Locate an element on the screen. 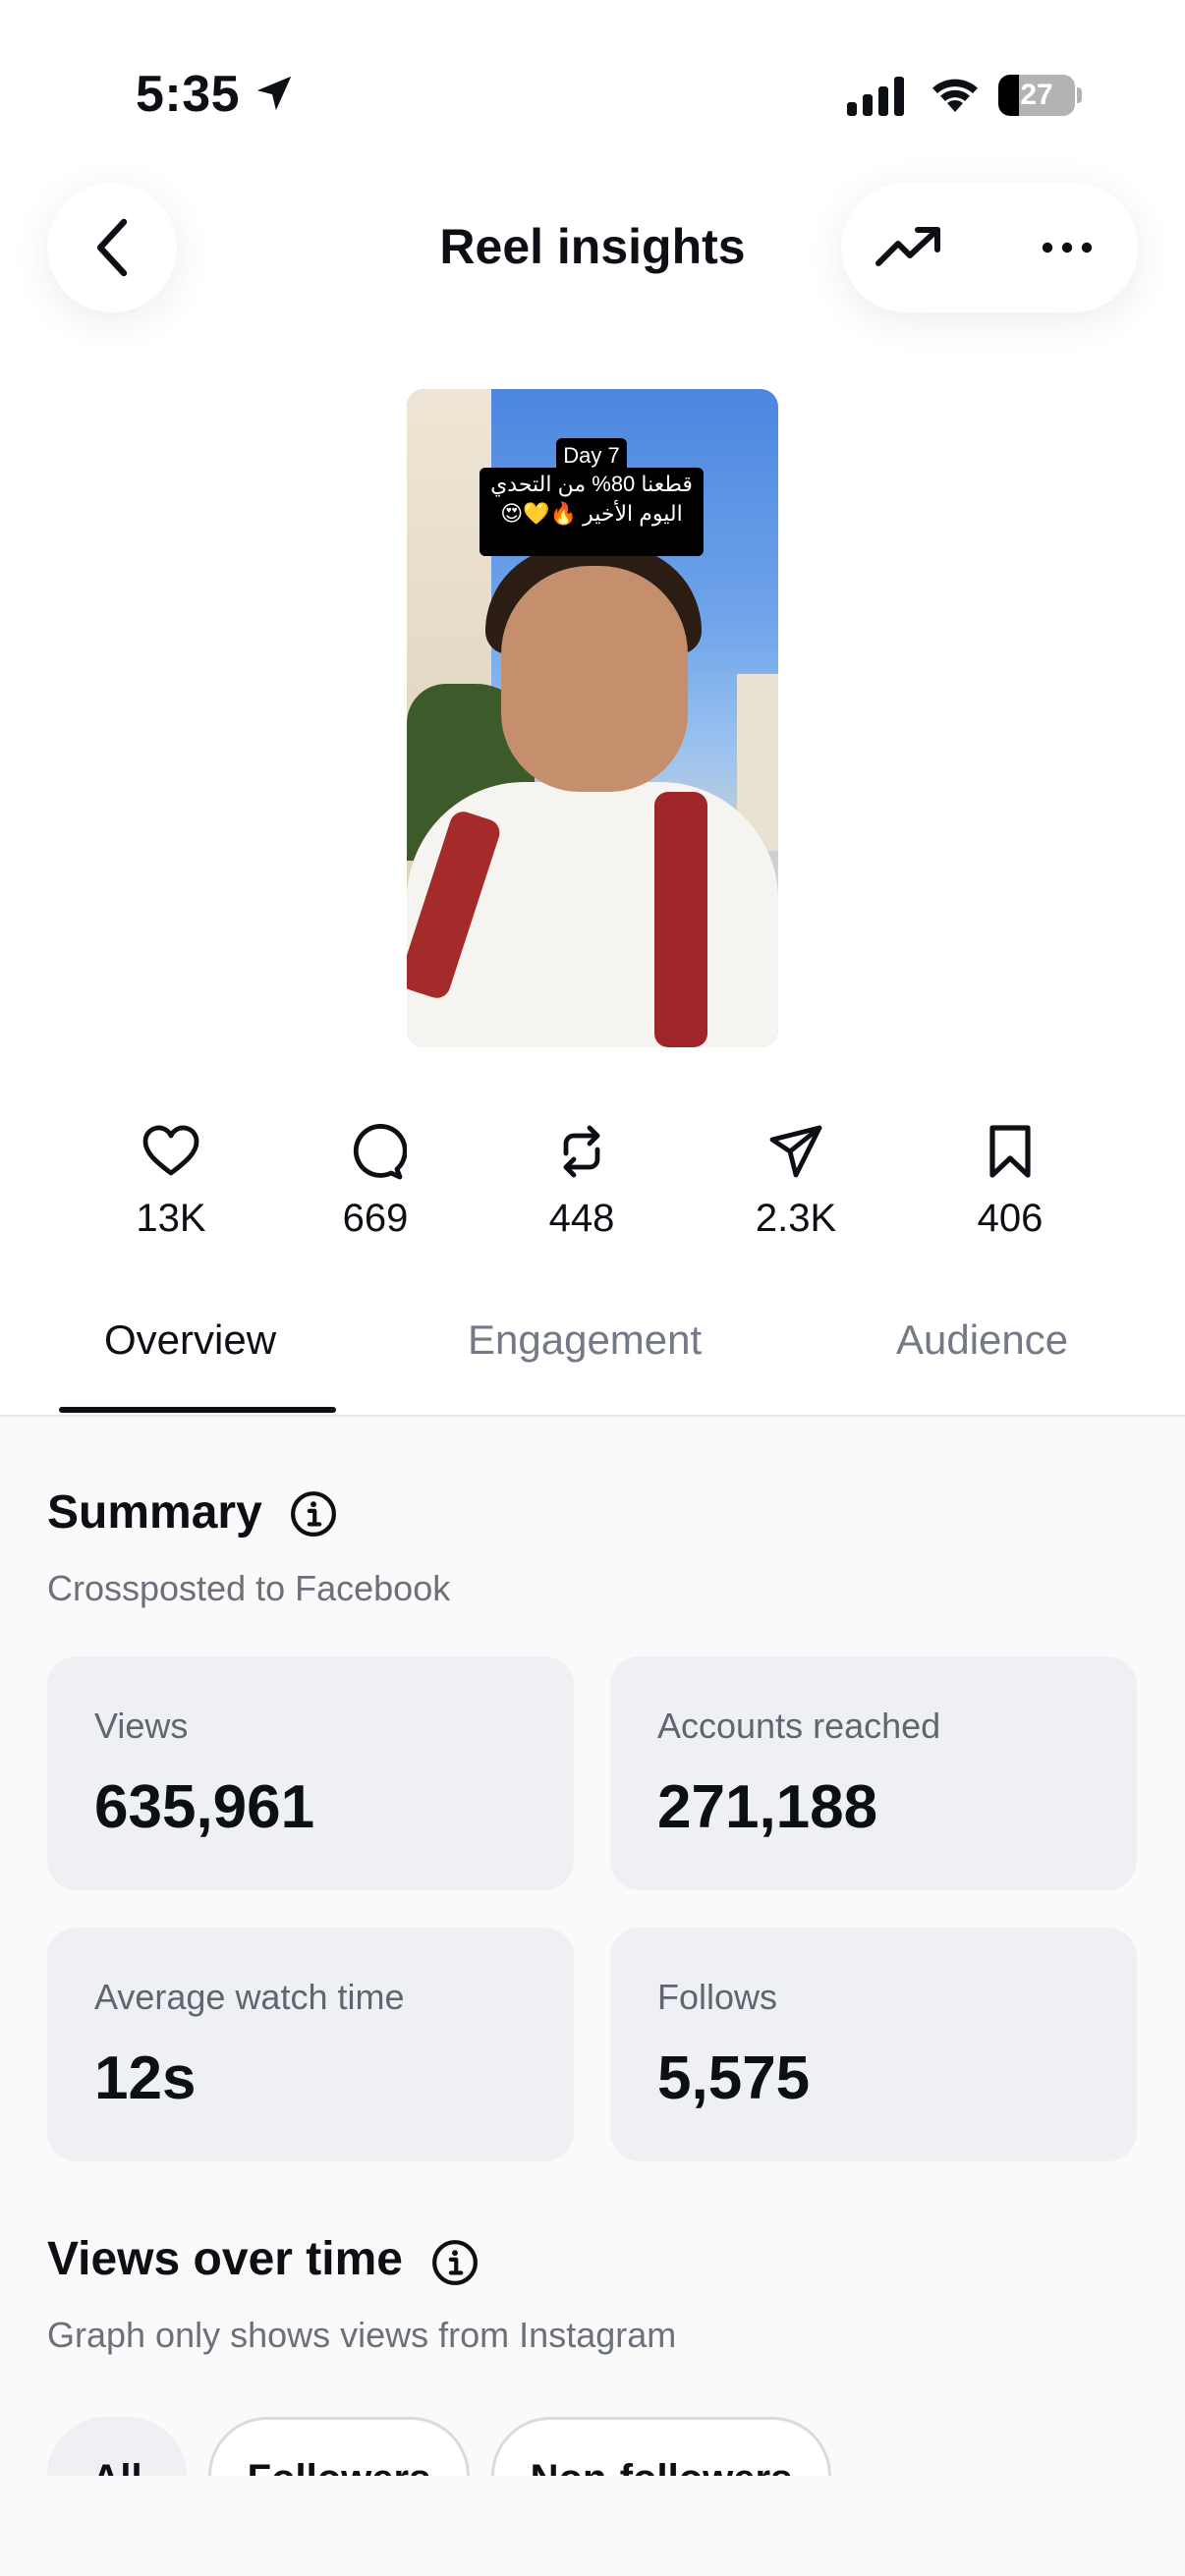 This screenshot has width=1185, height=2576. saves-count: 406 is located at coordinates (1010, 1218).